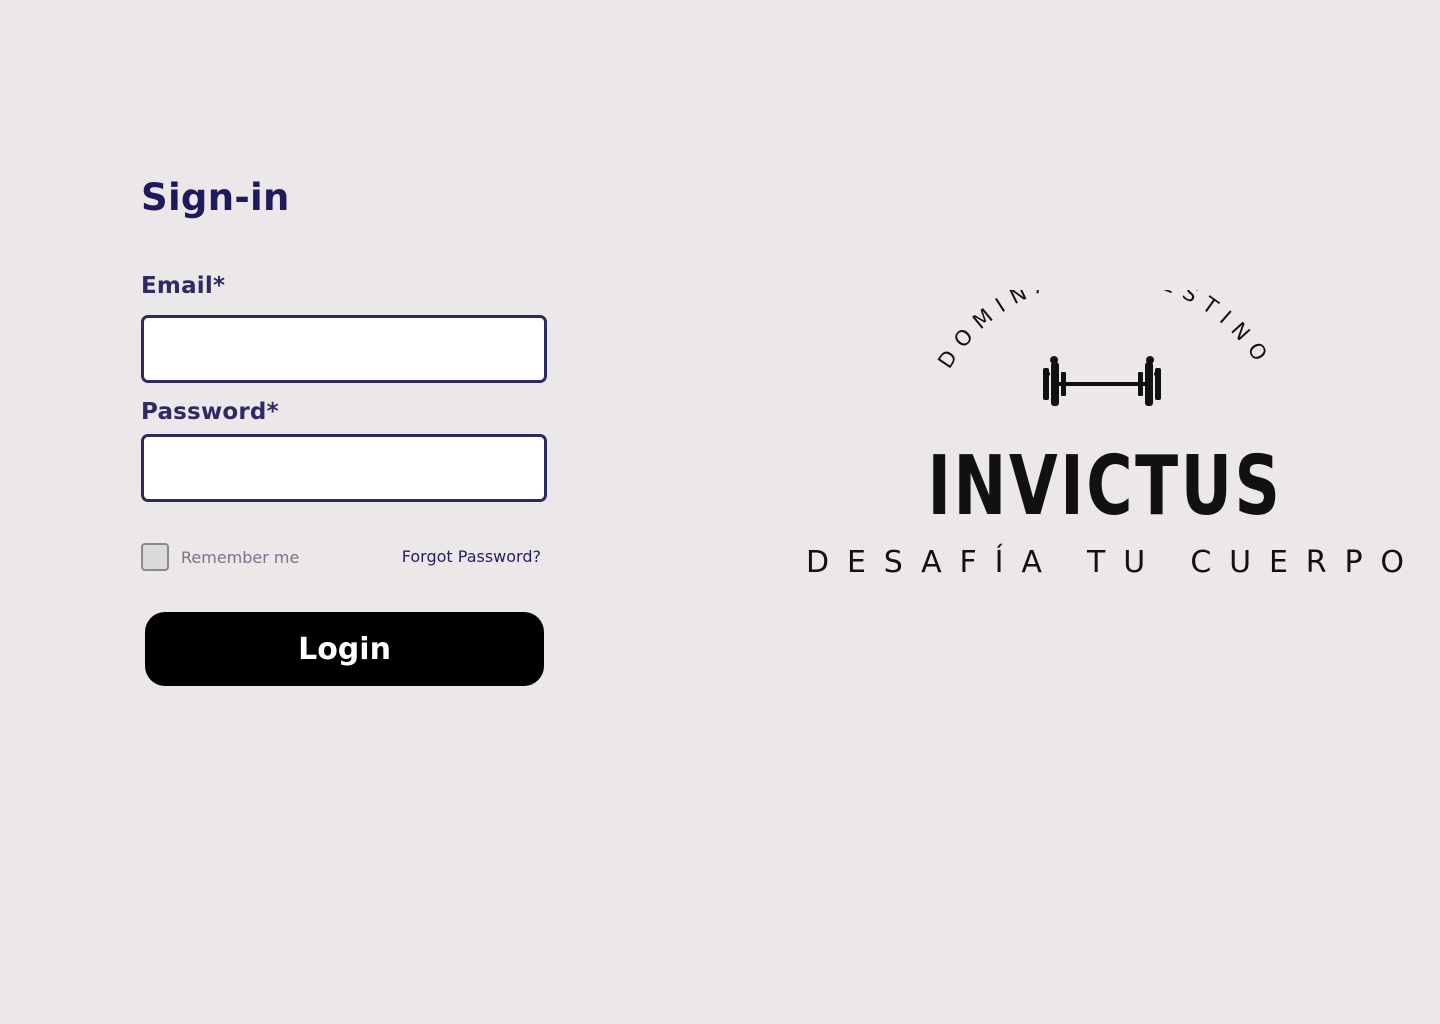 The height and width of the screenshot is (1024, 1440). What do you see at coordinates (344, 649) in the screenshot?
I see `login-button: Login` at bounding box center [344, 649].